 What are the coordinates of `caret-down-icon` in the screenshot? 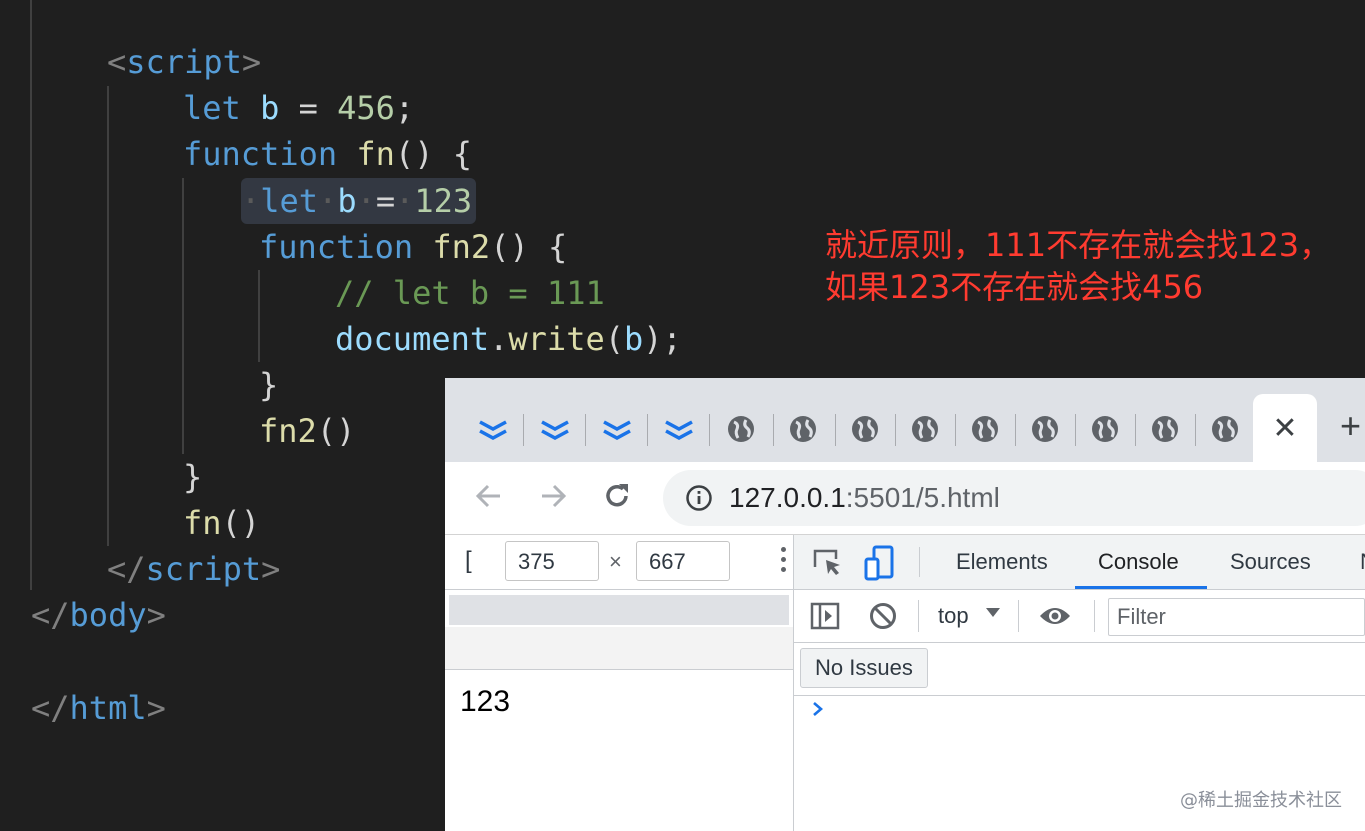 It's located at (993, 612).